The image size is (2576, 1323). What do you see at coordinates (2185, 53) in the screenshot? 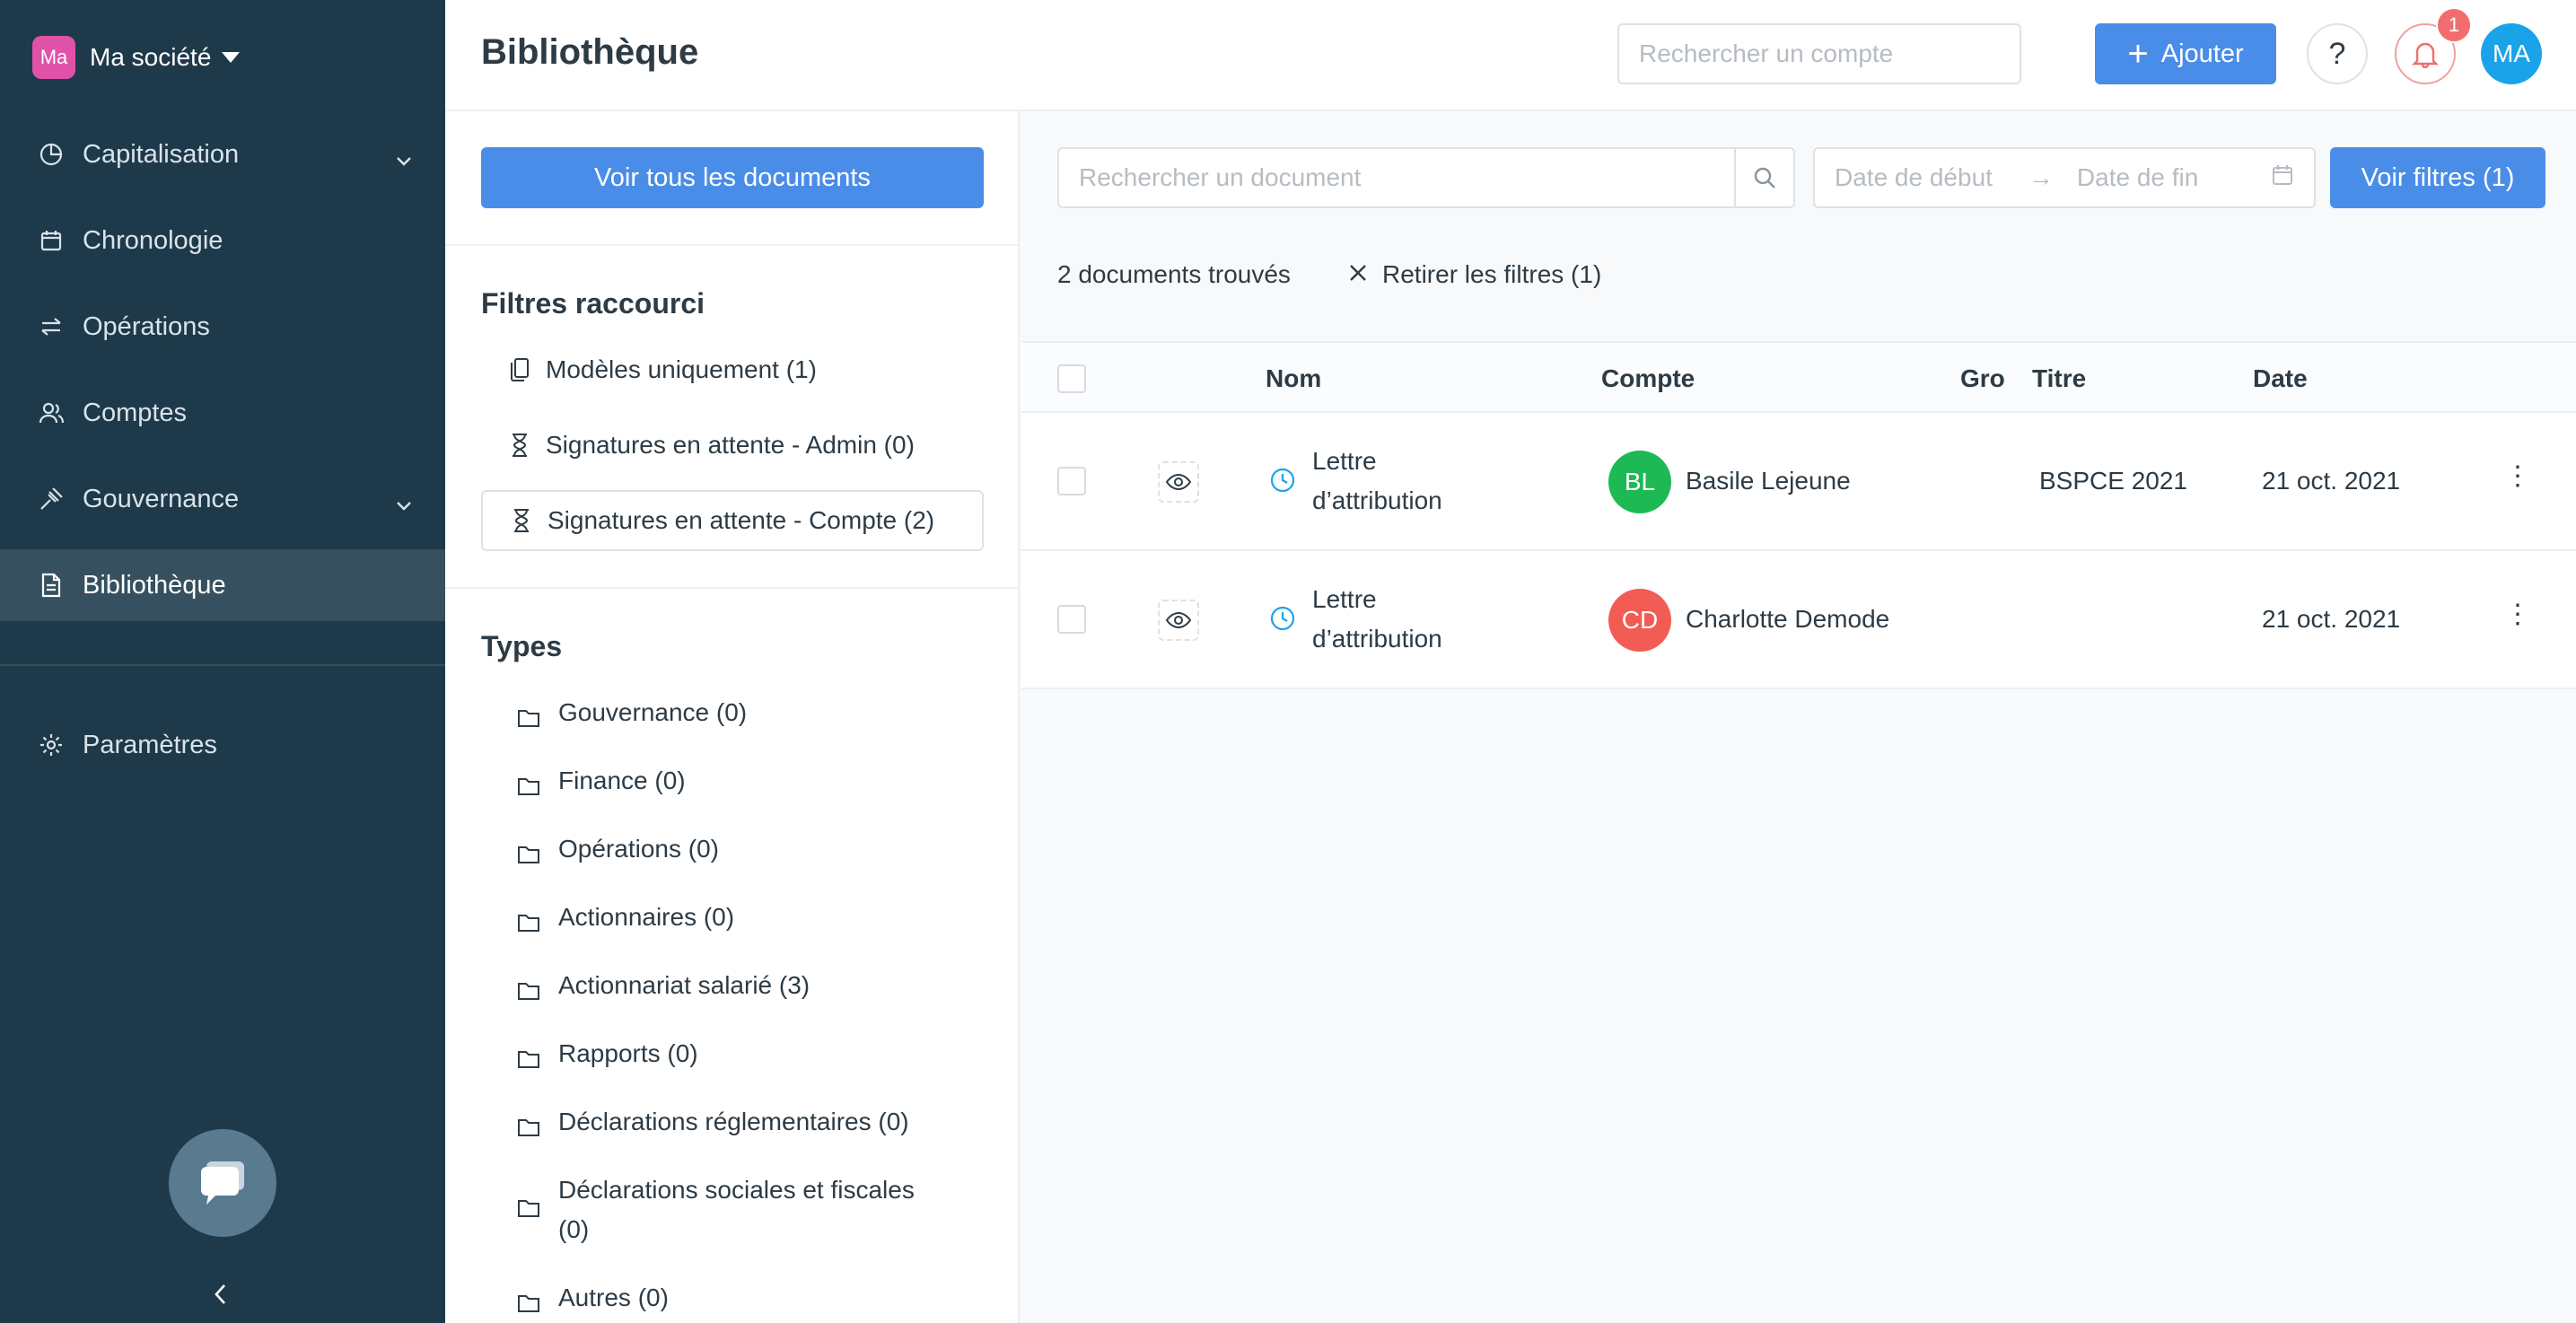
I see `add-button: + Ajouter` at bounding box center [2185, 53].